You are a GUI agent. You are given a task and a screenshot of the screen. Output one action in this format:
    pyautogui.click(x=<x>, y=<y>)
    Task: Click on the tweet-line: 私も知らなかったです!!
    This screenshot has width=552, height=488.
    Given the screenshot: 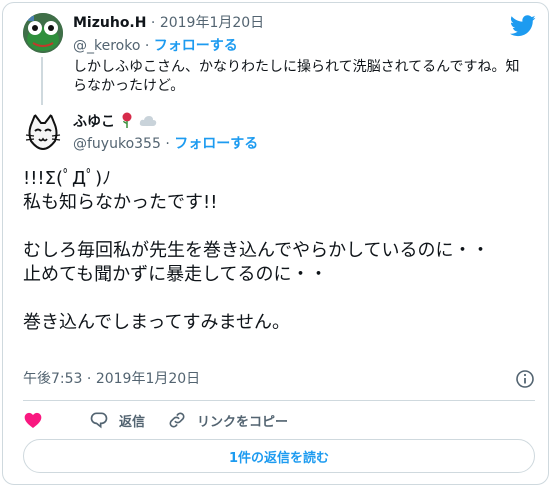 What is the action you would take?
    pyautogui.click(x=120, y=202)
    